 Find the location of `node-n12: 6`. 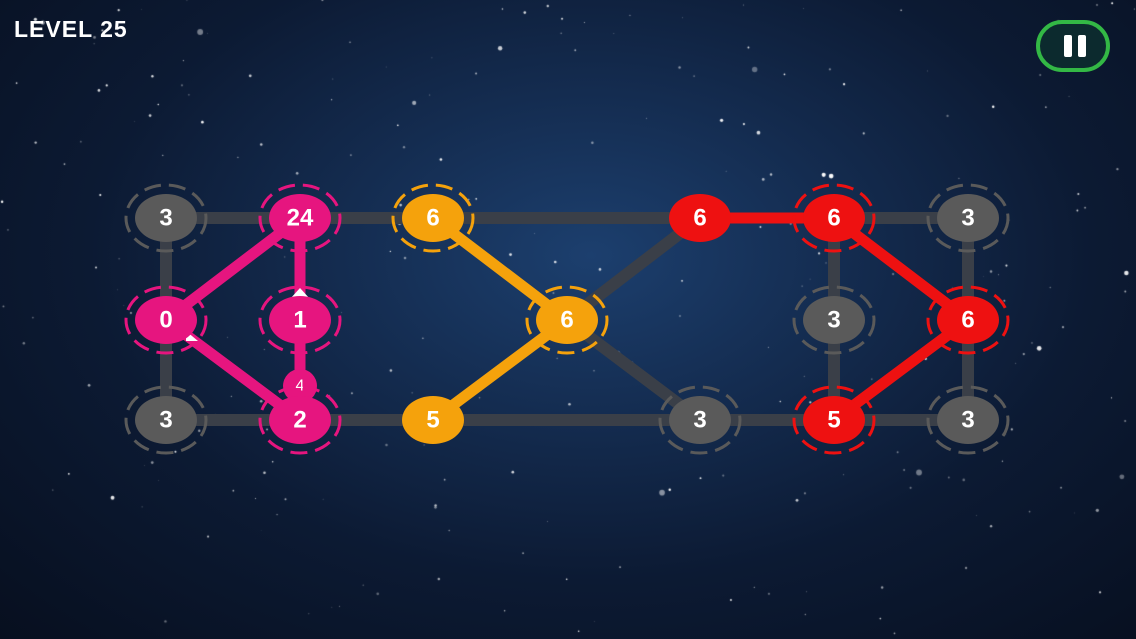

node-n12: 6 is located at coordinates (567, 320).